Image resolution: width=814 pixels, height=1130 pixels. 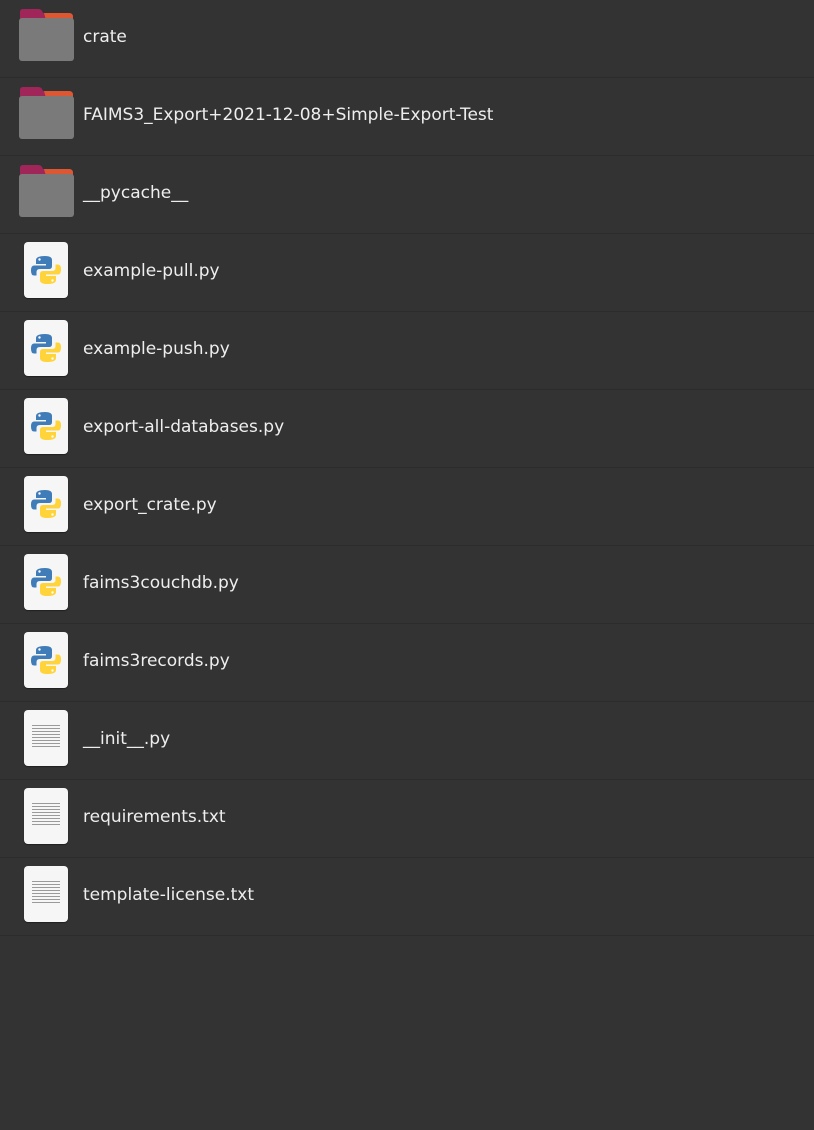 What do you see at coordinates (407, 897) in the screenshot?
I see `file-row-template-license: template-license.txt` at bounding box center [407, 897].